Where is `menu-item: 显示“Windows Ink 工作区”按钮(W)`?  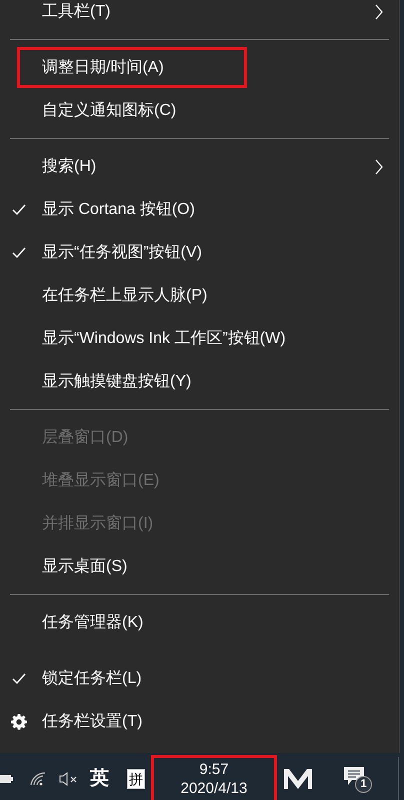
menu-item: 显示“Windows Ink 工作区”按钮(W) is located at coordinates (199, 338).